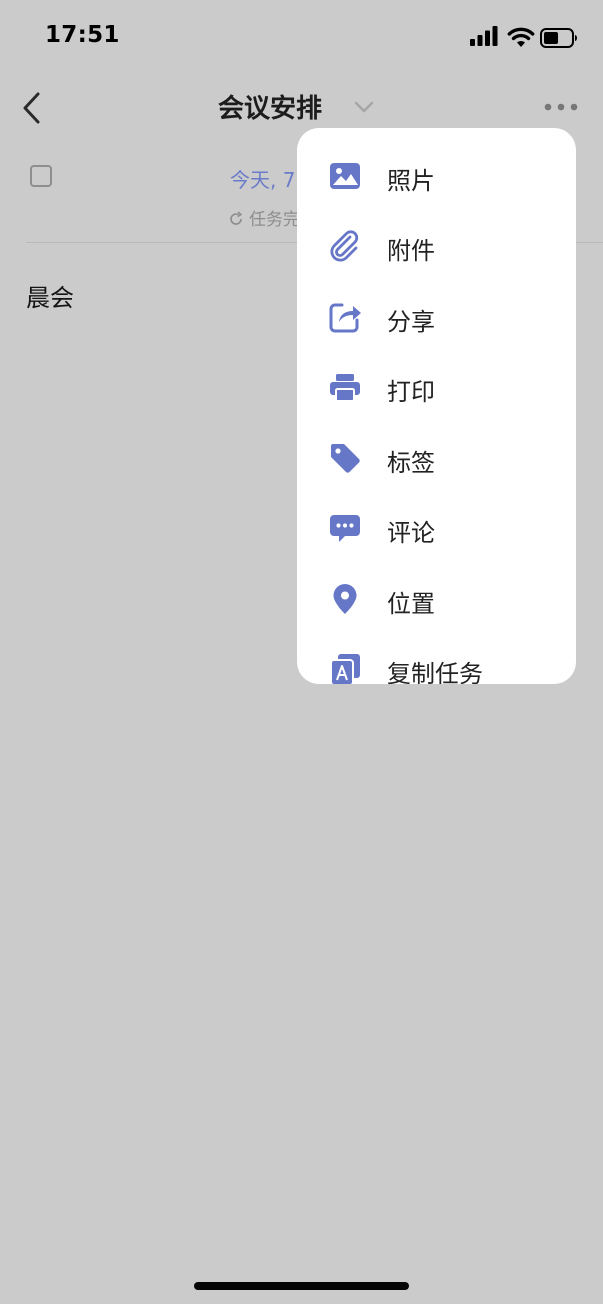  What do you see at coordinates (558, 38) in the screenshot?
I see `battery-icon` at bounding box center [558, 38].